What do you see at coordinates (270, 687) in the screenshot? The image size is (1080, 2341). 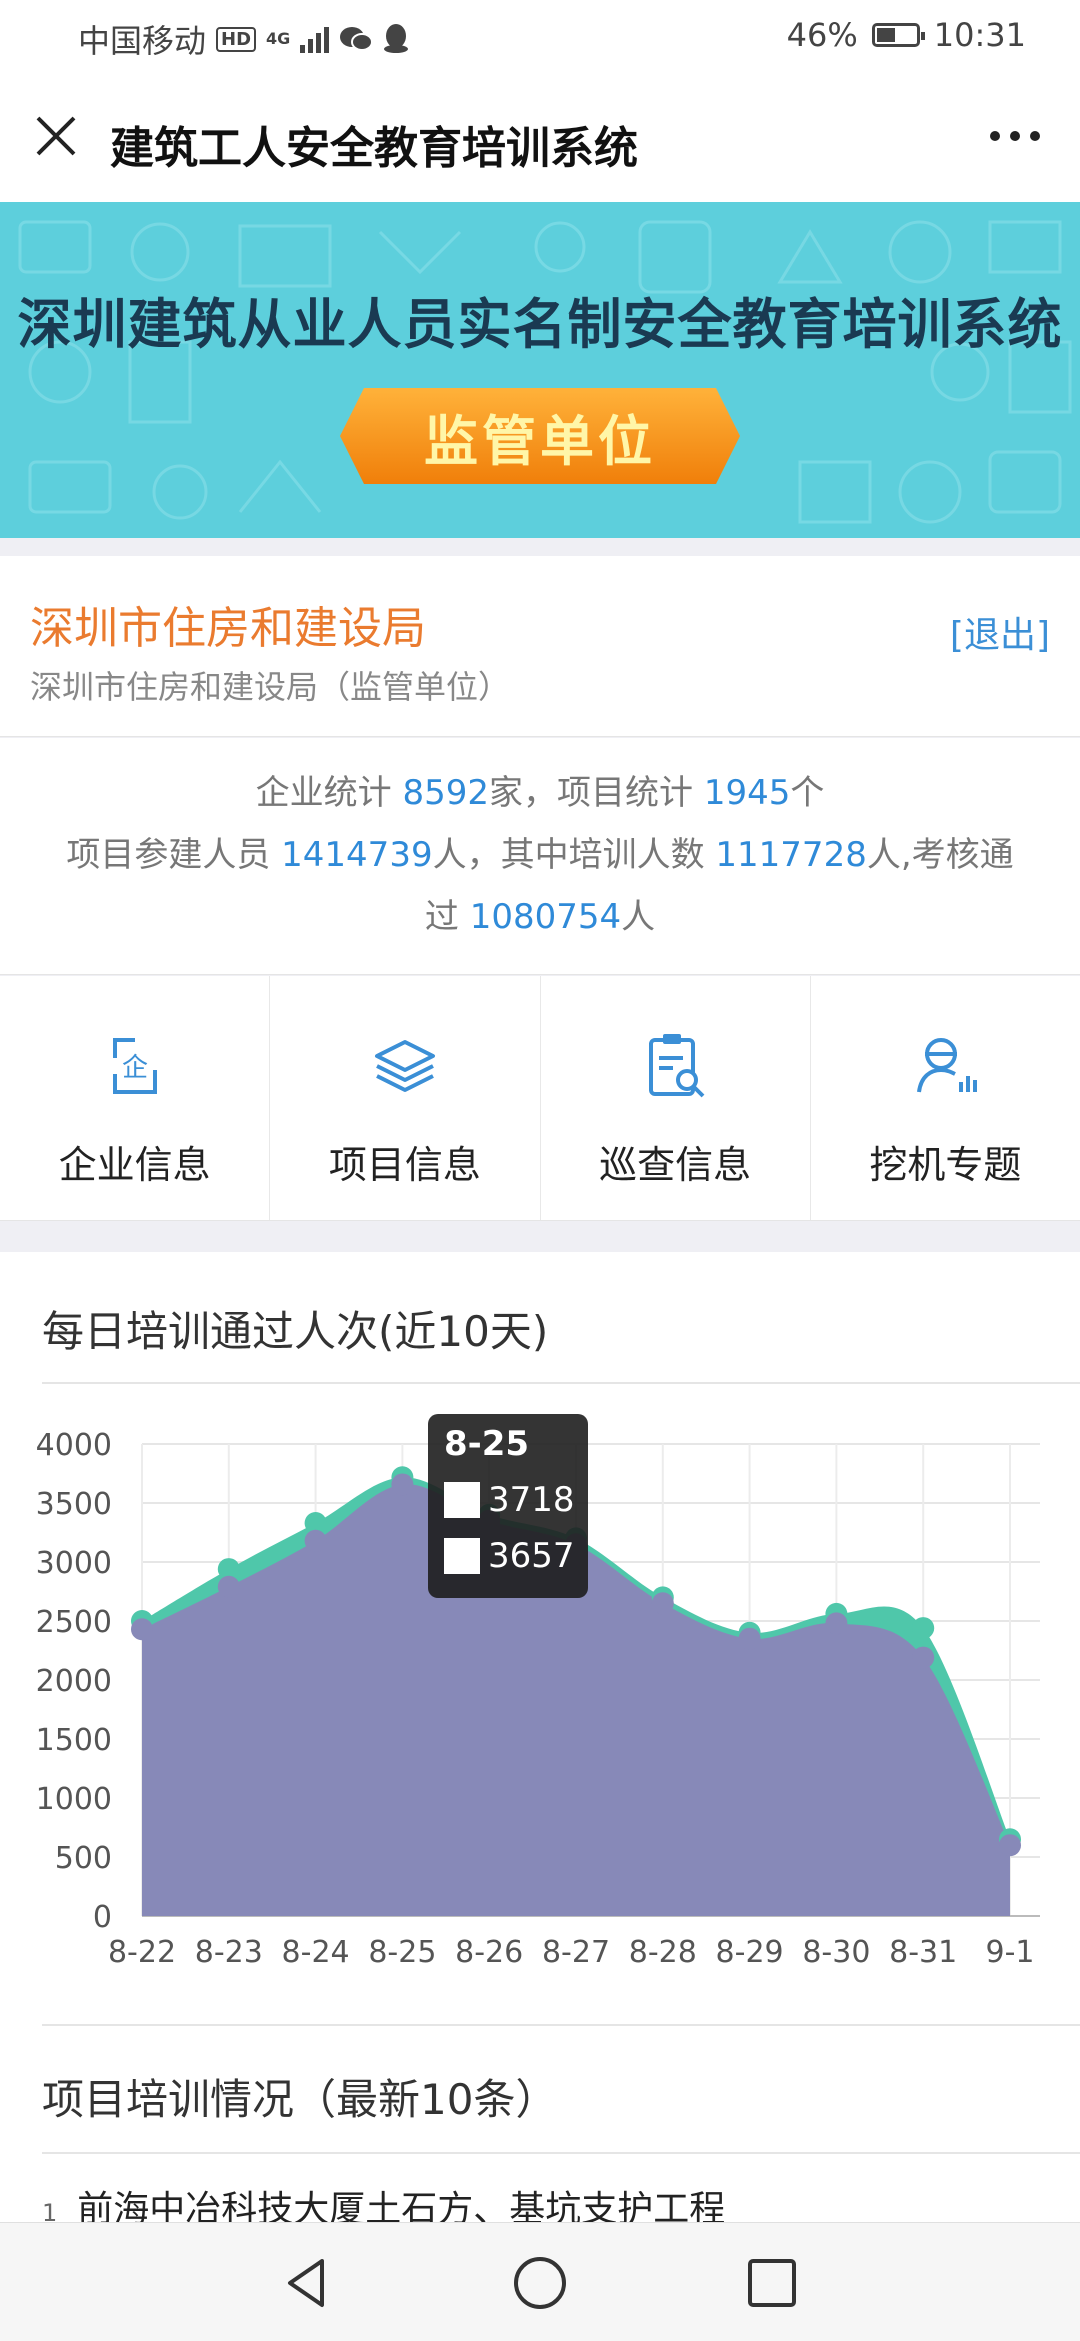 I see `org-subtitle: 深圳市住房和建设局（监管单位）` at bounding box center [270, 687].